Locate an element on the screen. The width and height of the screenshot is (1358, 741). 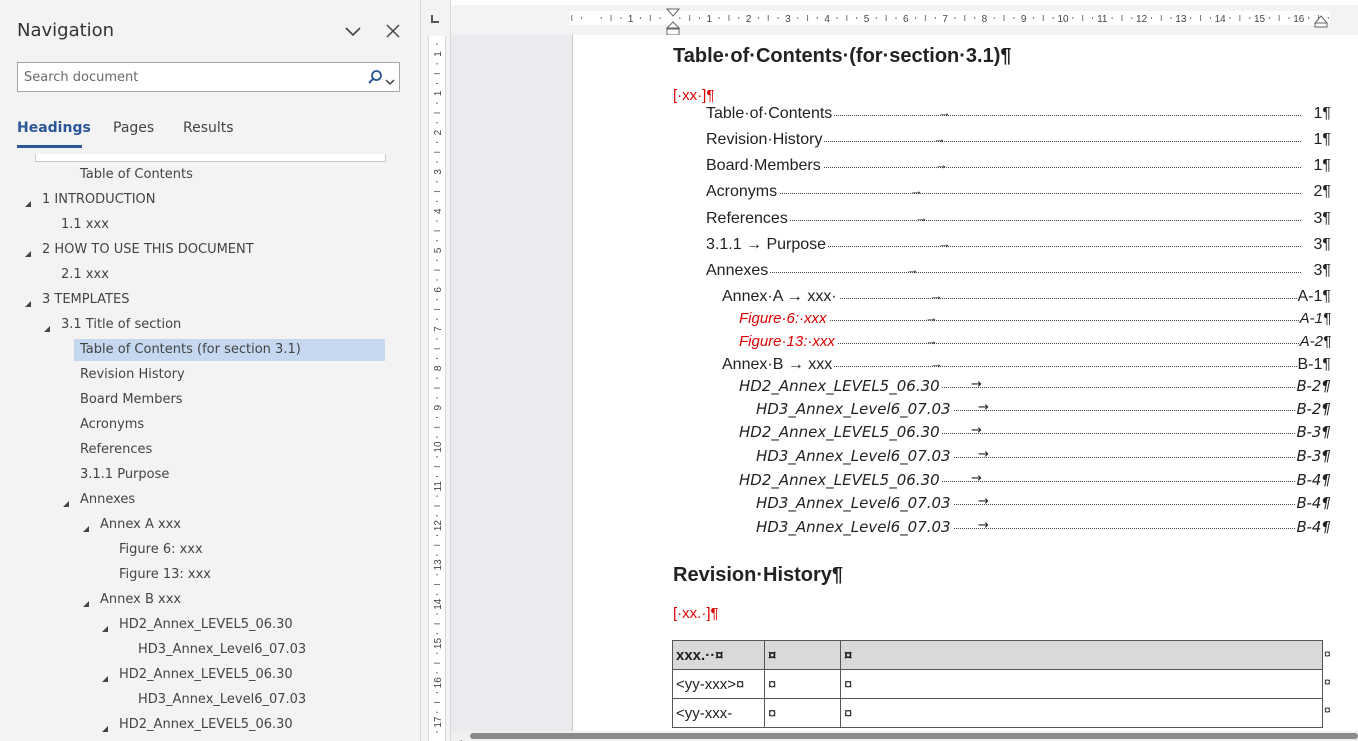
toc-entry: Annex·A → xxx· → A-1¶ is located at coordinates (1026, 298).